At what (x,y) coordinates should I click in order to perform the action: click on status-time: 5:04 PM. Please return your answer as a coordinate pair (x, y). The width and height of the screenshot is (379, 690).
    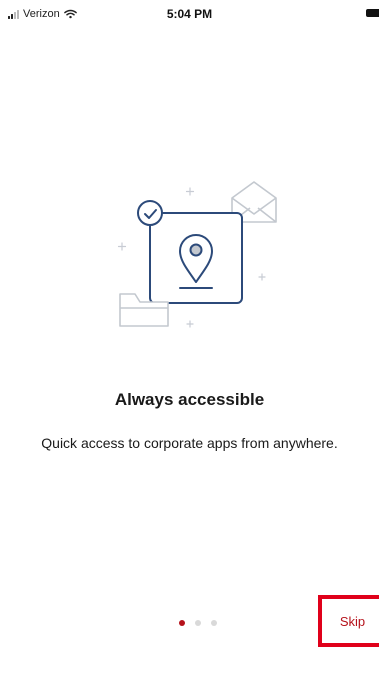
    Looking at the image, I should click on (189, 14).